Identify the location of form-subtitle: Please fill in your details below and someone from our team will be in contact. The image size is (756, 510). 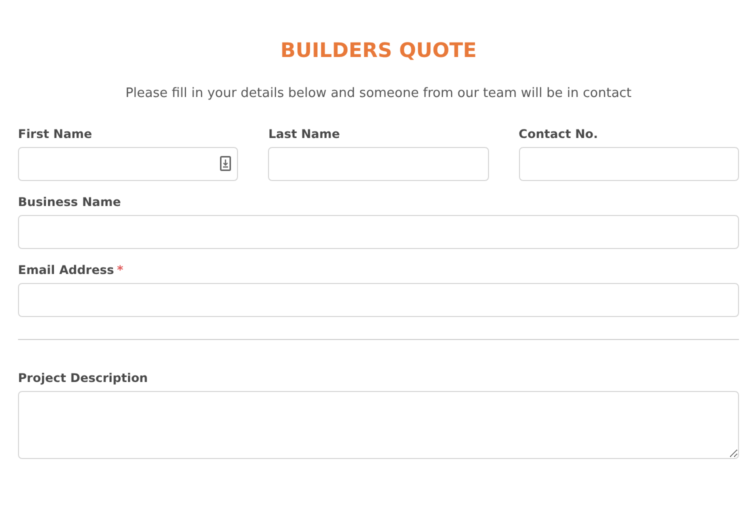
(378, 94).